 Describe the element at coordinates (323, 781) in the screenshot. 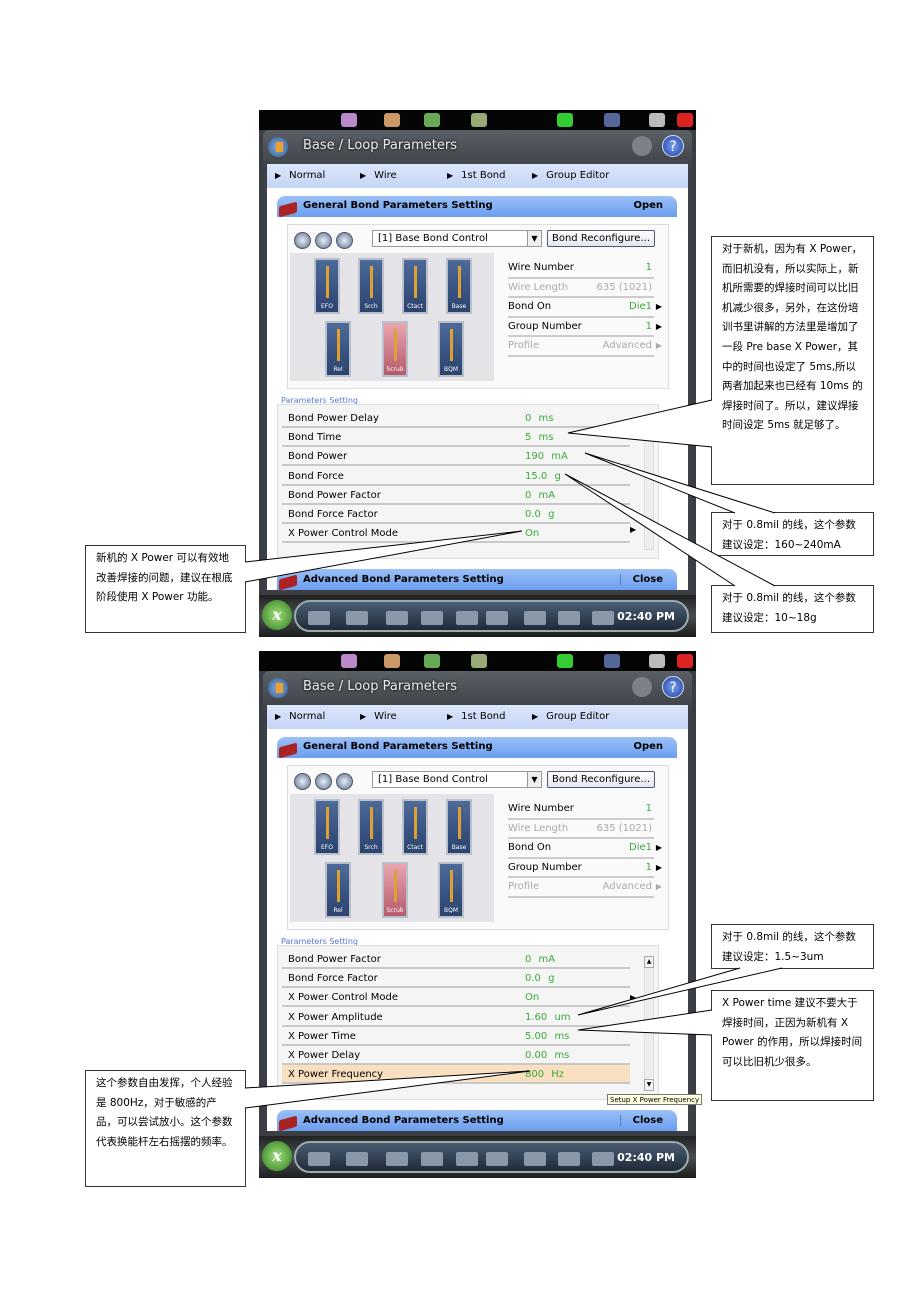

I see `stop-icon` at that location.